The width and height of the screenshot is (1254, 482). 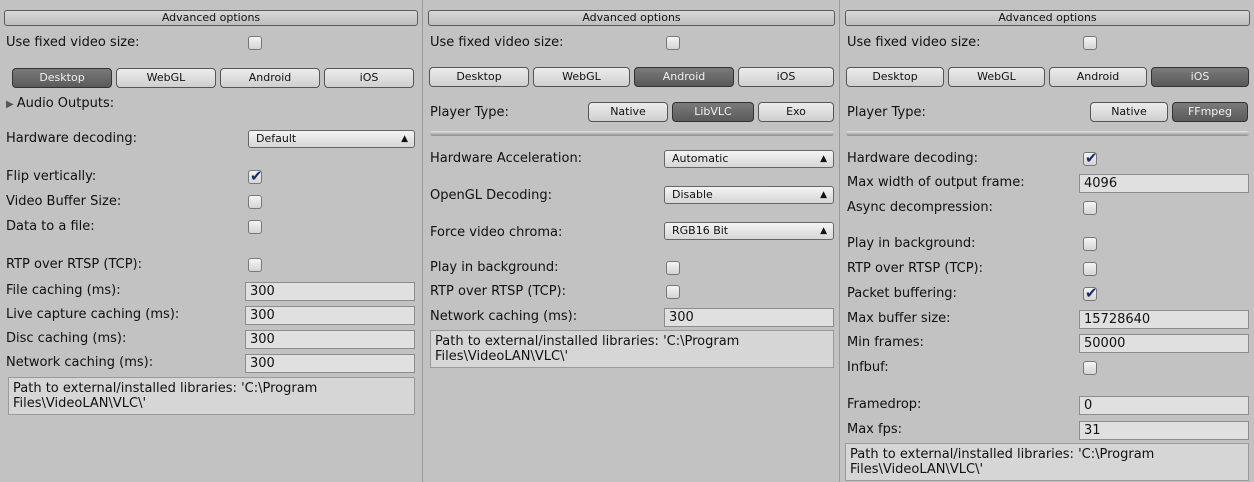 What do you see at coordinates (66, 338) in the screenshot?
I see `disc-caching-label: Disc caching (ms):` at bounding box center [66, 338].